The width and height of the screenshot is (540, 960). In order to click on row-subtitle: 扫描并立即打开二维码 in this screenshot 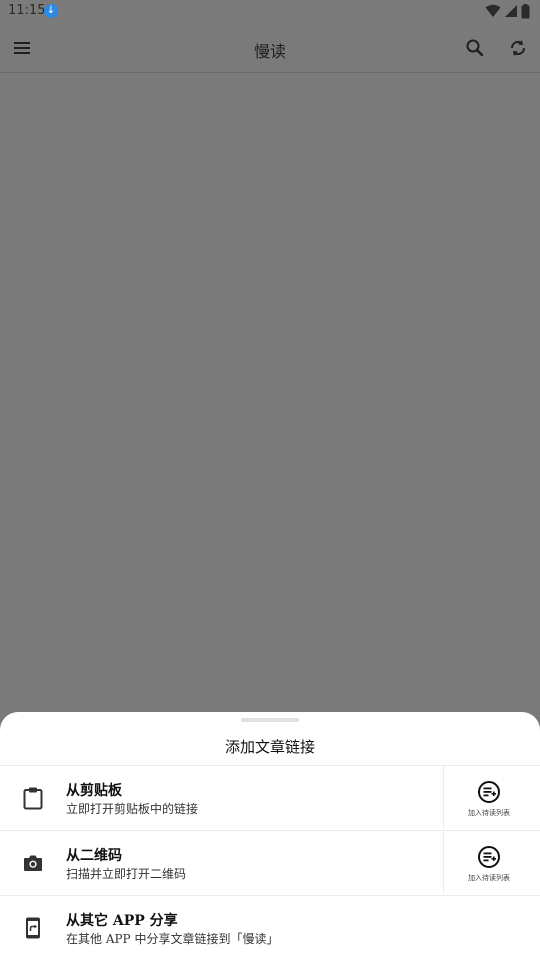, I will do `click(126, 874)`.